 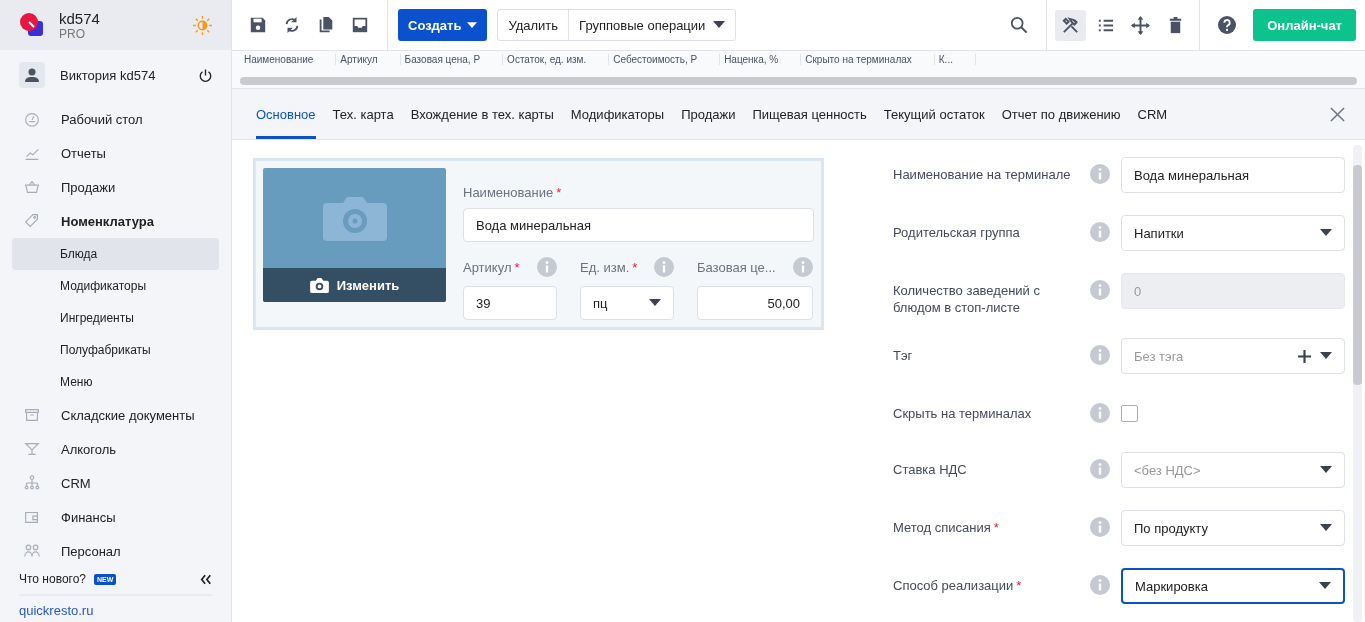 I want to click on nav-item: Алкоголь, so click(x=109, y=449).